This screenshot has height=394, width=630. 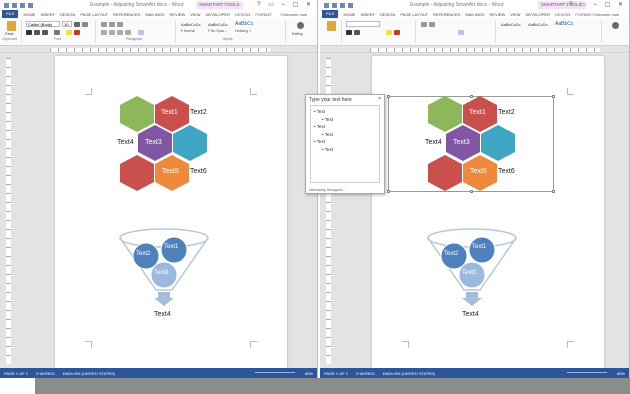 I want to click on multilevel-list-icon, so click(x=120, y=24).